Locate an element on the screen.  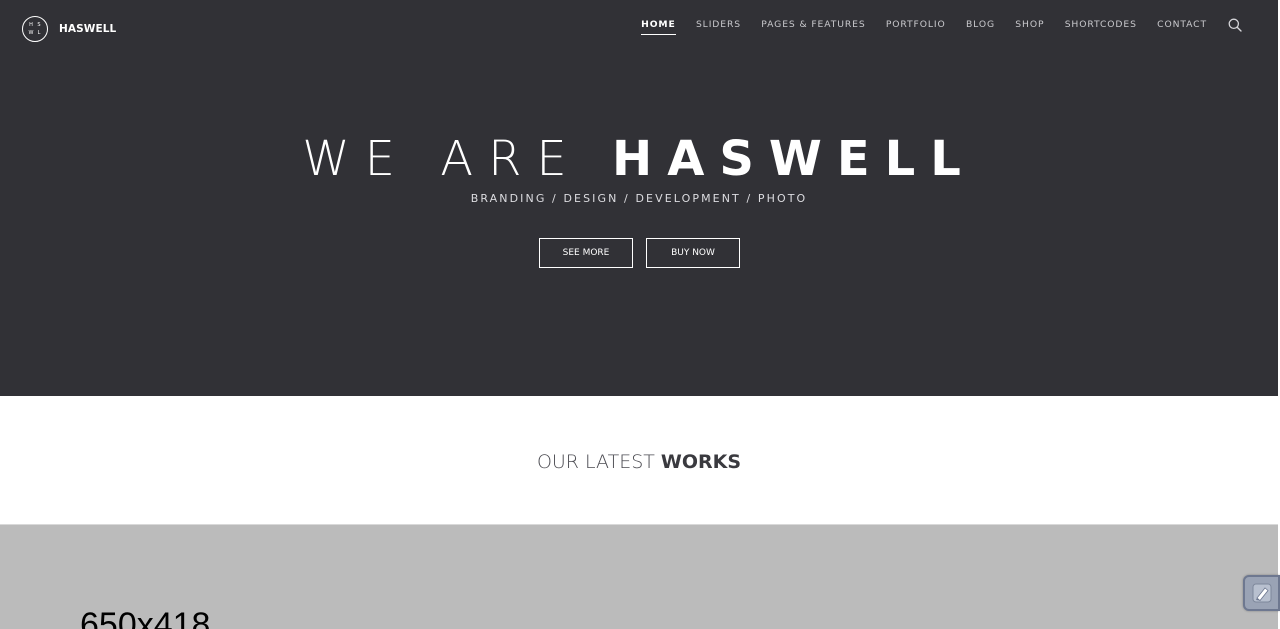
logo: H S W L HASWELL is located at coordinates (69, 29).